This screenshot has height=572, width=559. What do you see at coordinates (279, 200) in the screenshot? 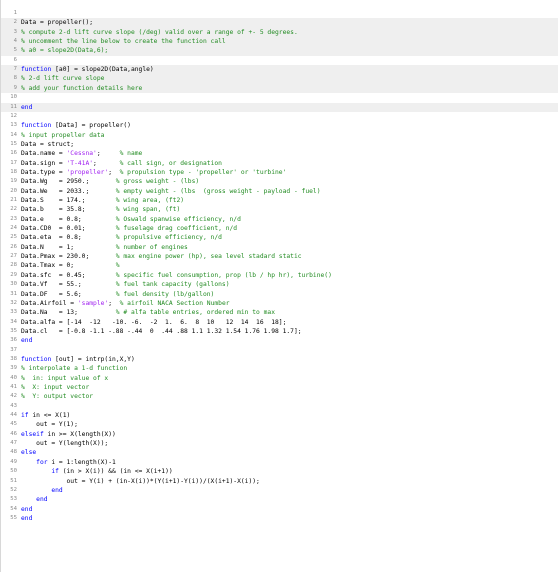
I see `code-line: 21 Data.S = 174.; % wing area, (ft2)` at bounding box center [279, 200].